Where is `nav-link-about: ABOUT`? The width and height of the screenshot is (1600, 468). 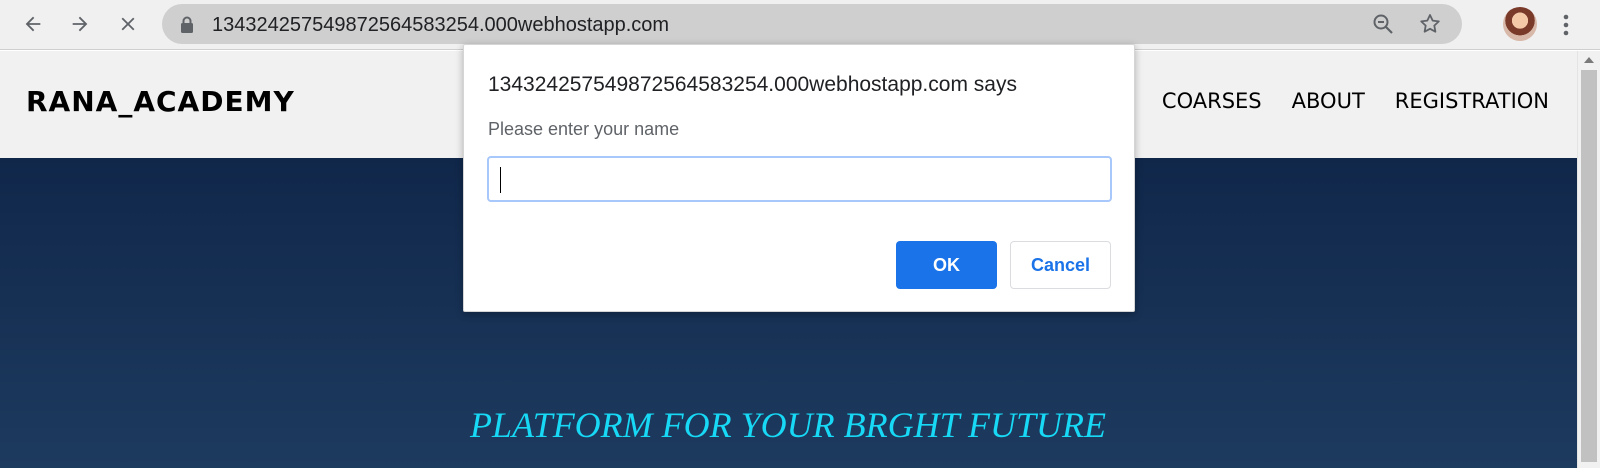 nav-link-about: ABOUT is located at coordinates (1328, 101).